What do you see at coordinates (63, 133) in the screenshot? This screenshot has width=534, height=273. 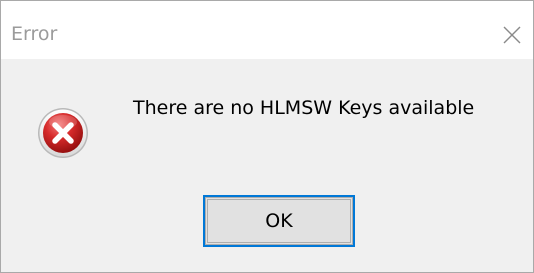 I see `error-icon` at bounding box center [63, 133].